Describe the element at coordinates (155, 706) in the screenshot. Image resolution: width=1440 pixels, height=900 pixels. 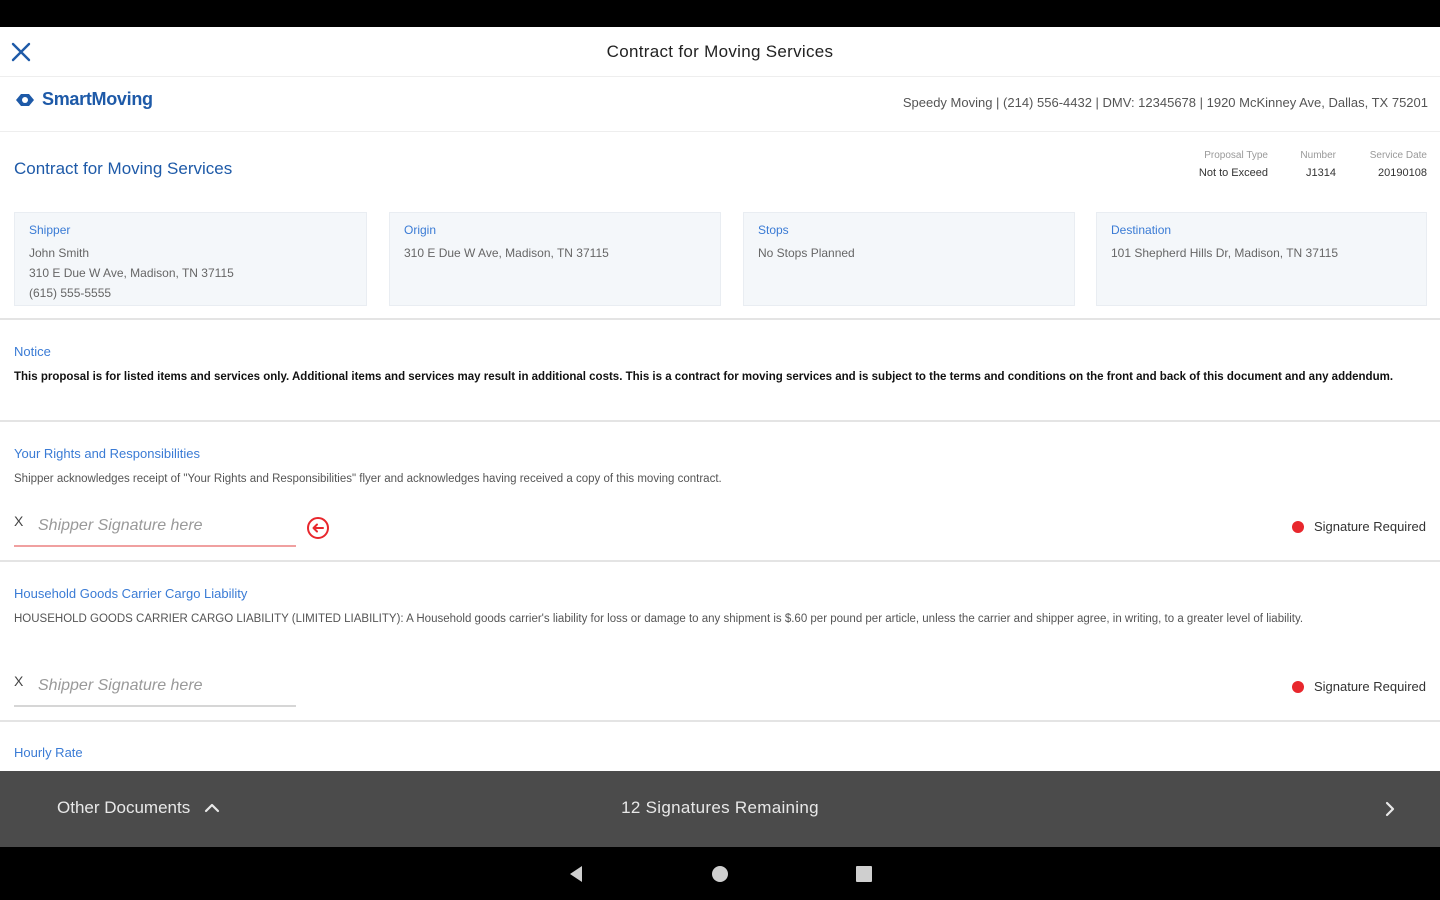
I see `signature-line` at that location.